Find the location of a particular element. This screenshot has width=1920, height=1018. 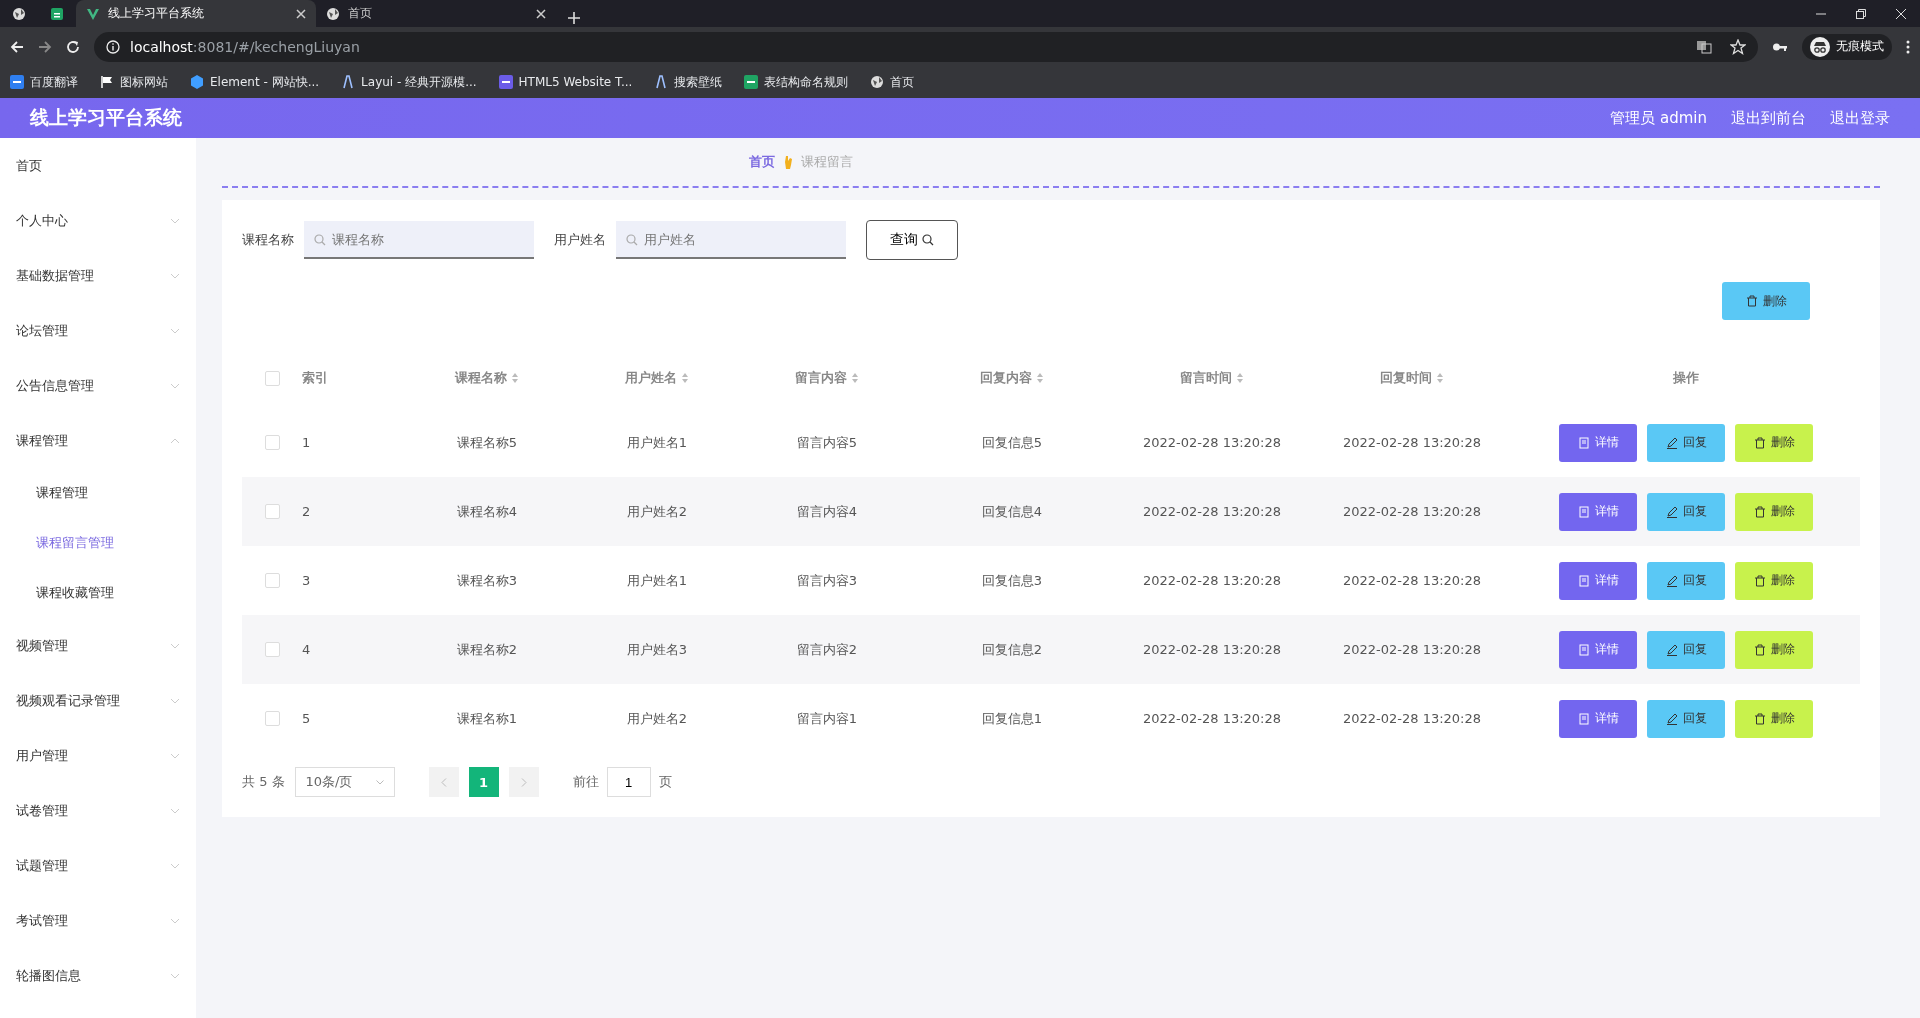

bookmark: 百度翻译 is located at coordinates (44, 82).